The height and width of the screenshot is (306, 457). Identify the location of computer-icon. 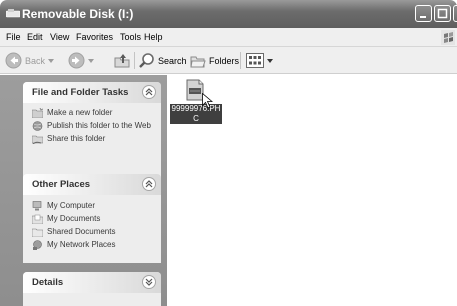
(37, 206).